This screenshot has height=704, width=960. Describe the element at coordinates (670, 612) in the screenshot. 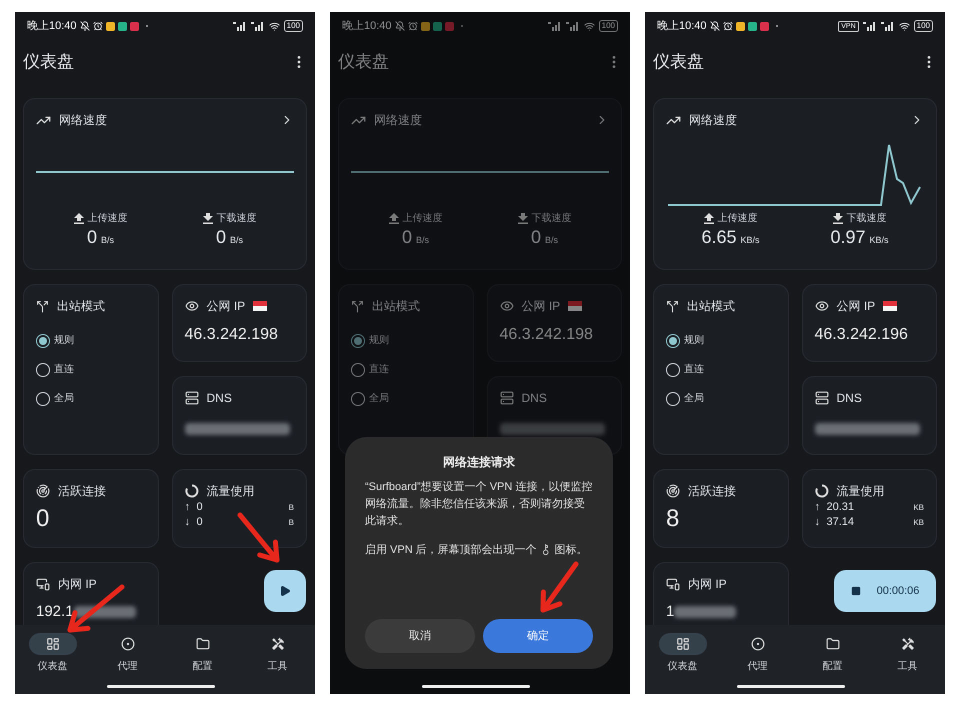

I see `lan-ip-value: 1` at that location.